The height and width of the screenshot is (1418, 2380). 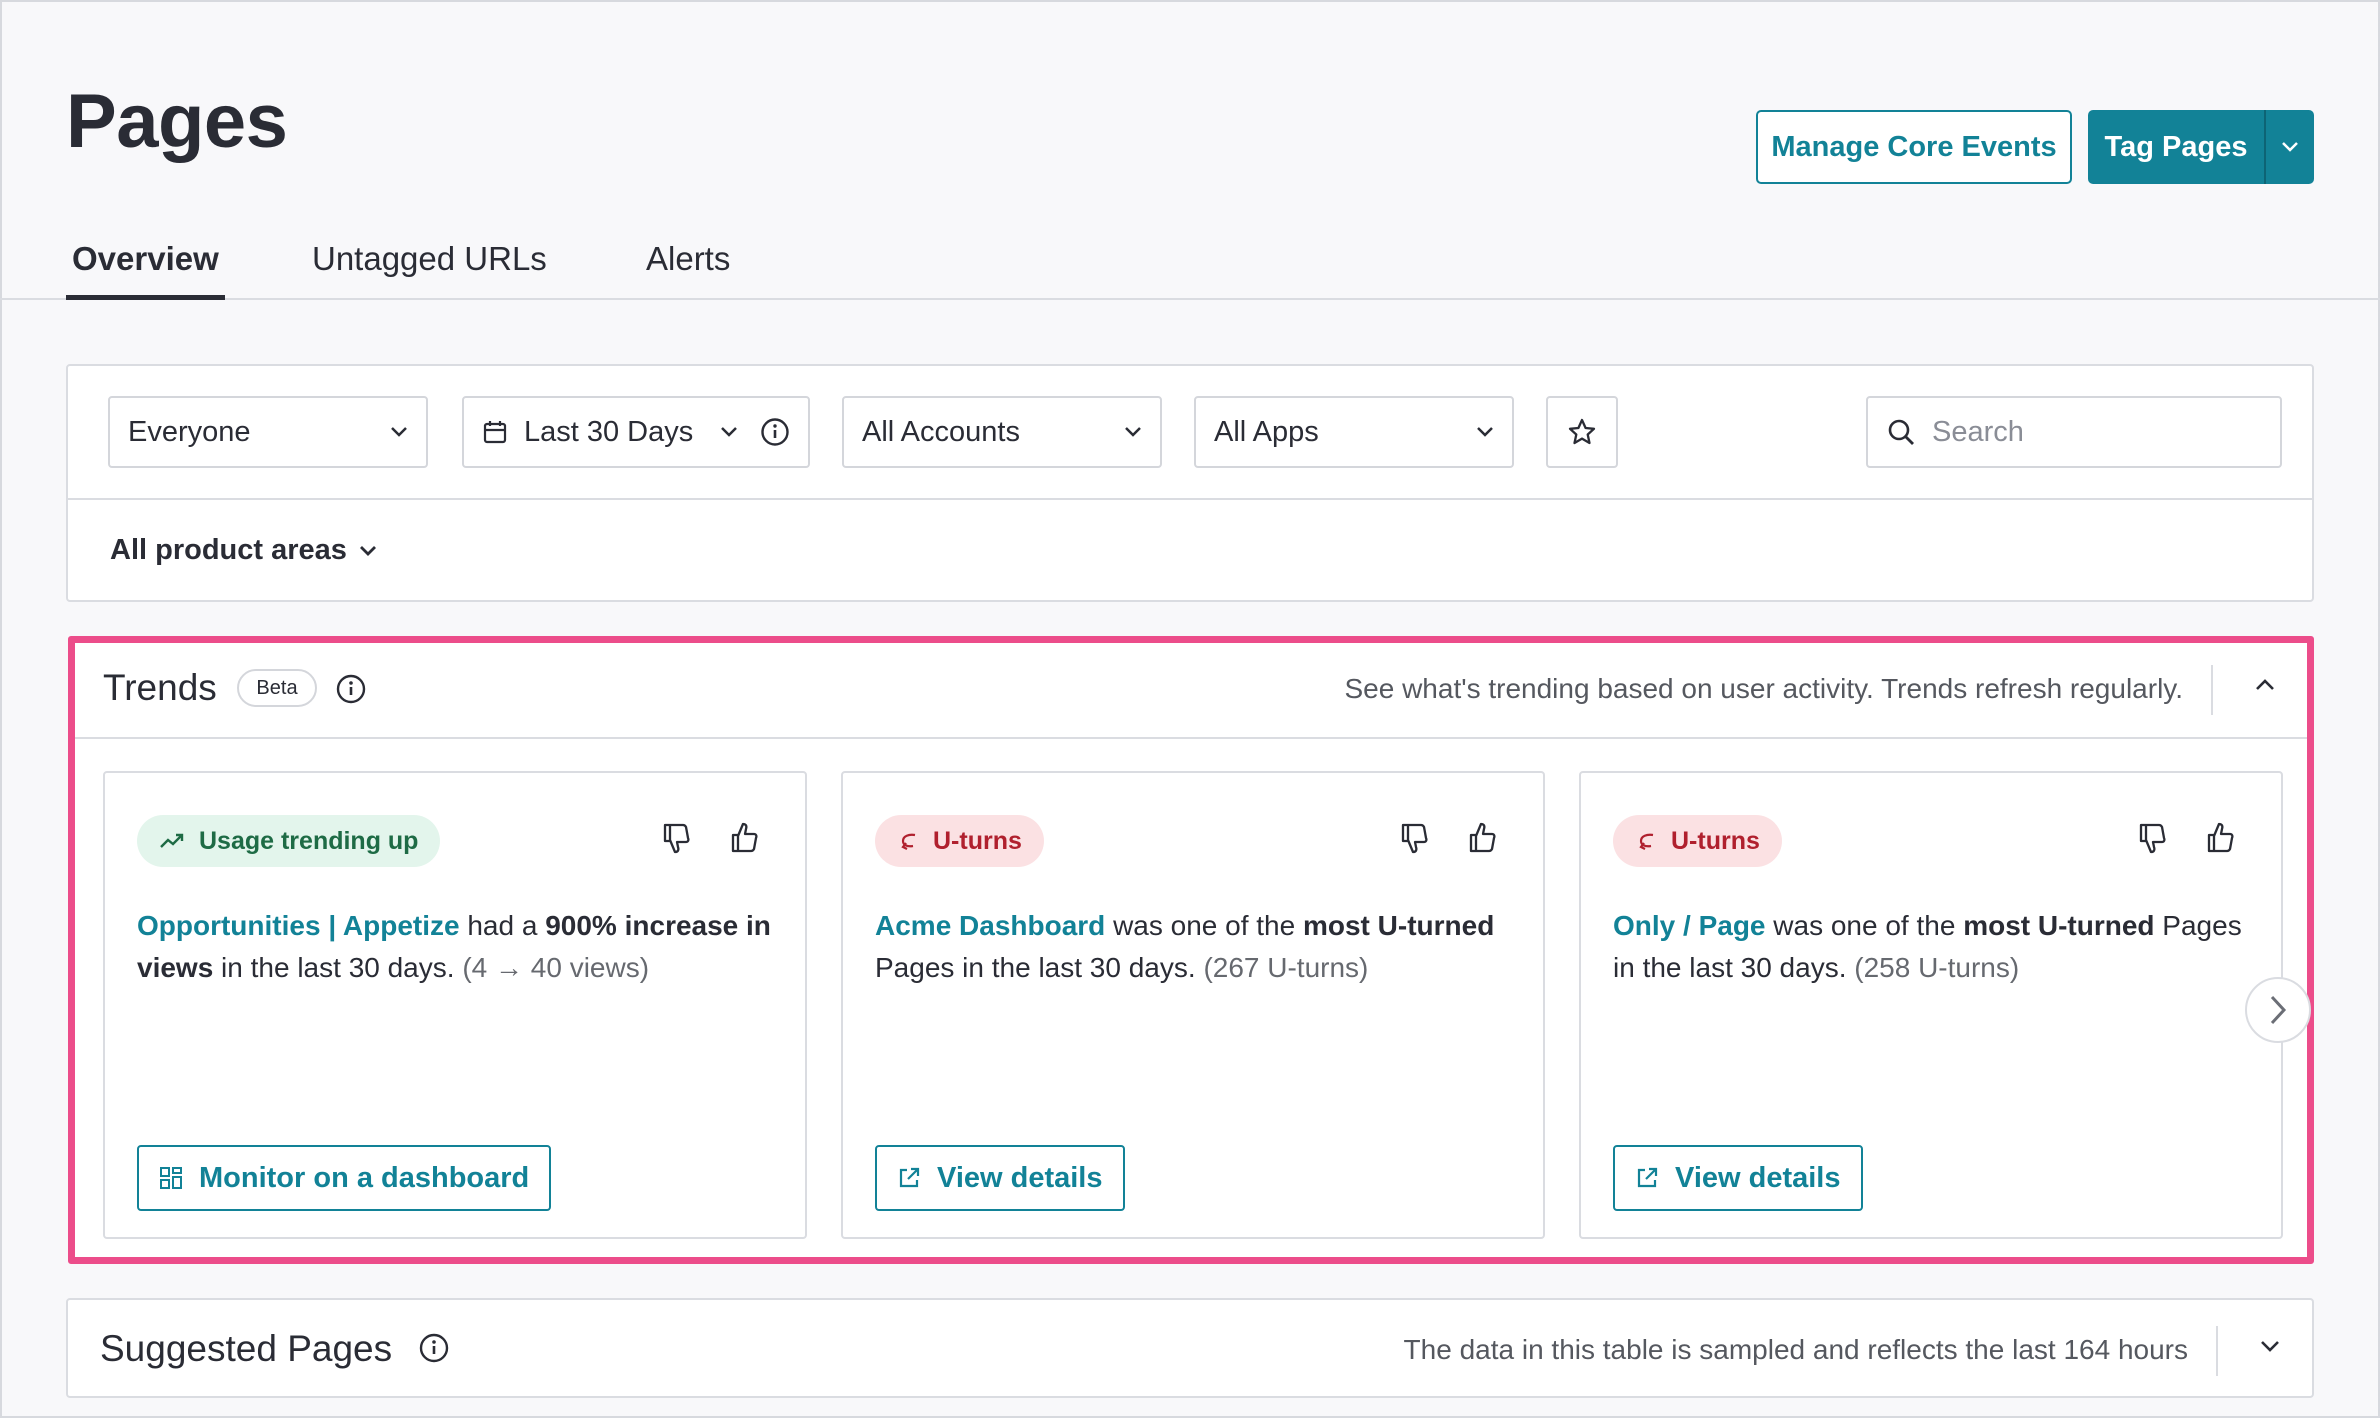 I want to click on filter-divider, so click(x=1190, y=499).